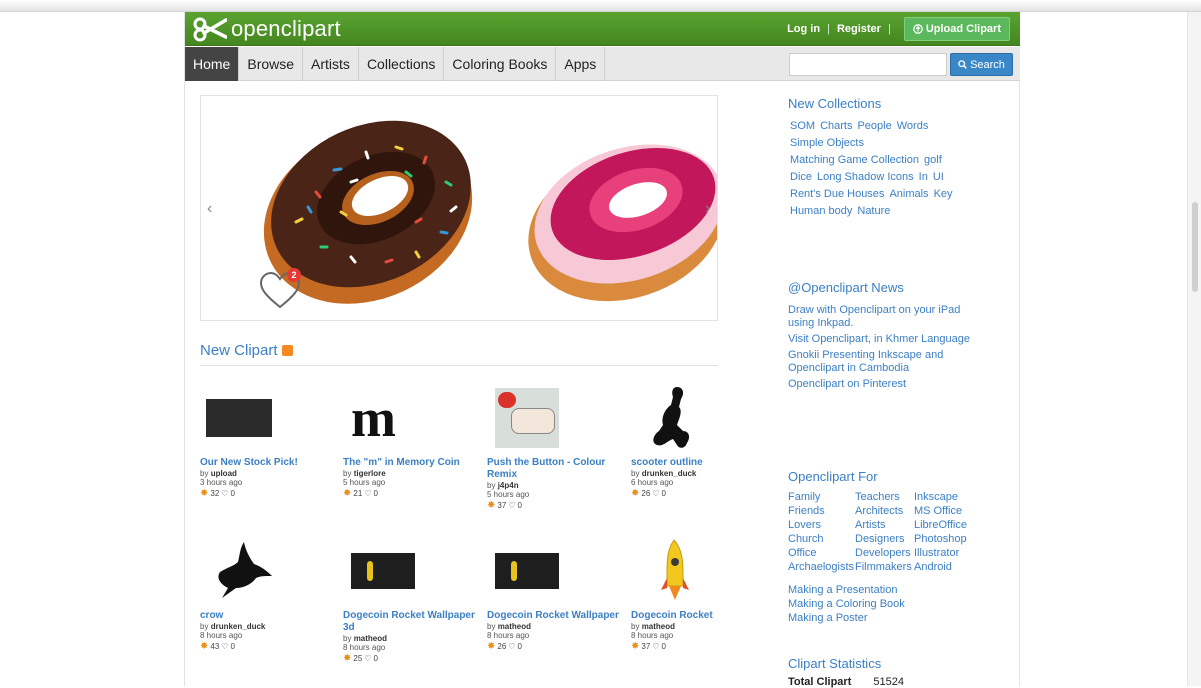 The image size is (1201, 688). What do you see at coordinates (944, 497) in the screenshot?
I see `for-link: Inkscape` at bounding box center [944, 497].